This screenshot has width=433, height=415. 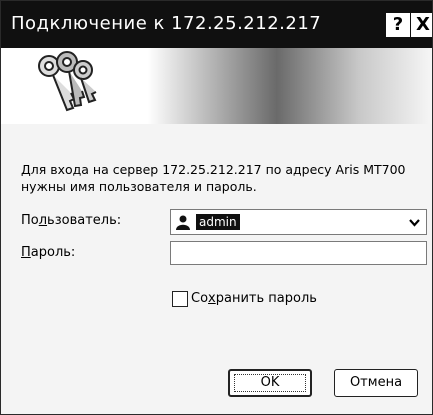 I want to click on user-icon, so click(x=183, y=222).